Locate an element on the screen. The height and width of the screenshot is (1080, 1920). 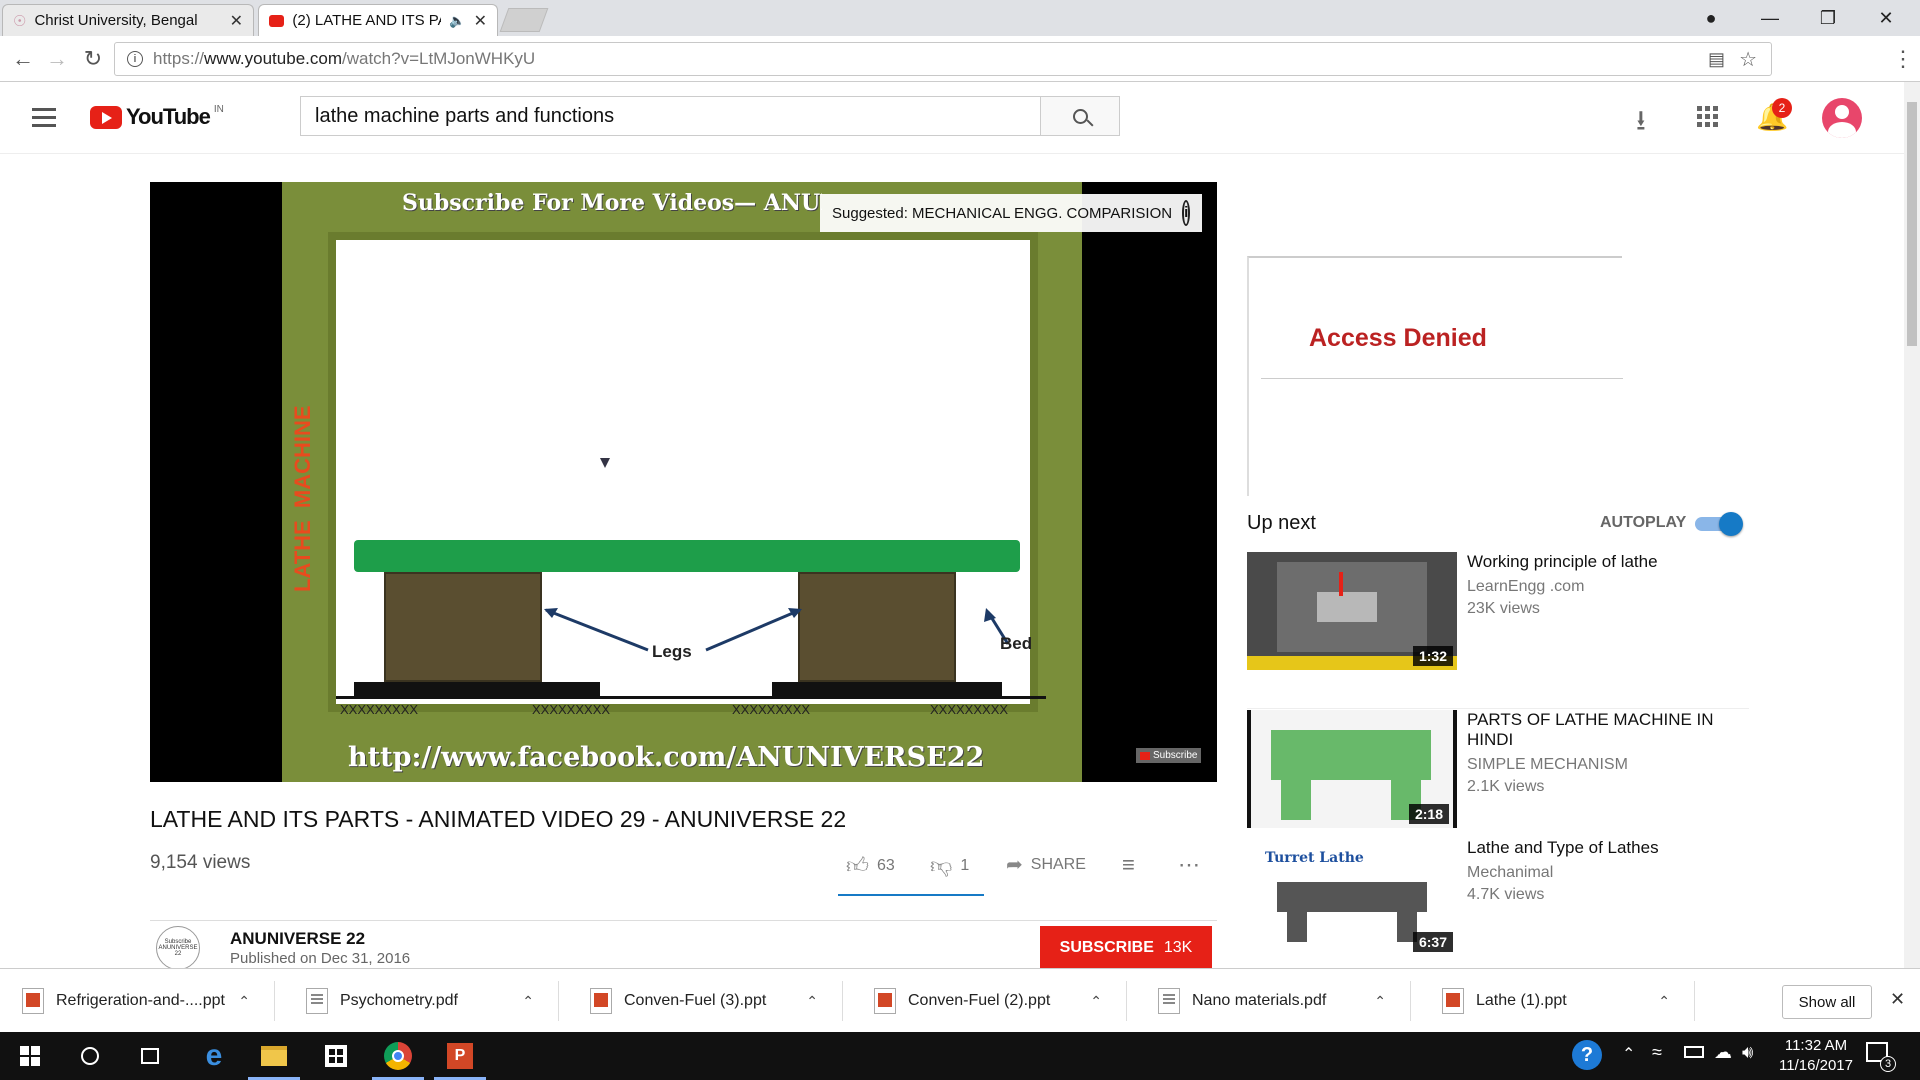
video-duration: 2:18 is located at coordinates (1428, 814).